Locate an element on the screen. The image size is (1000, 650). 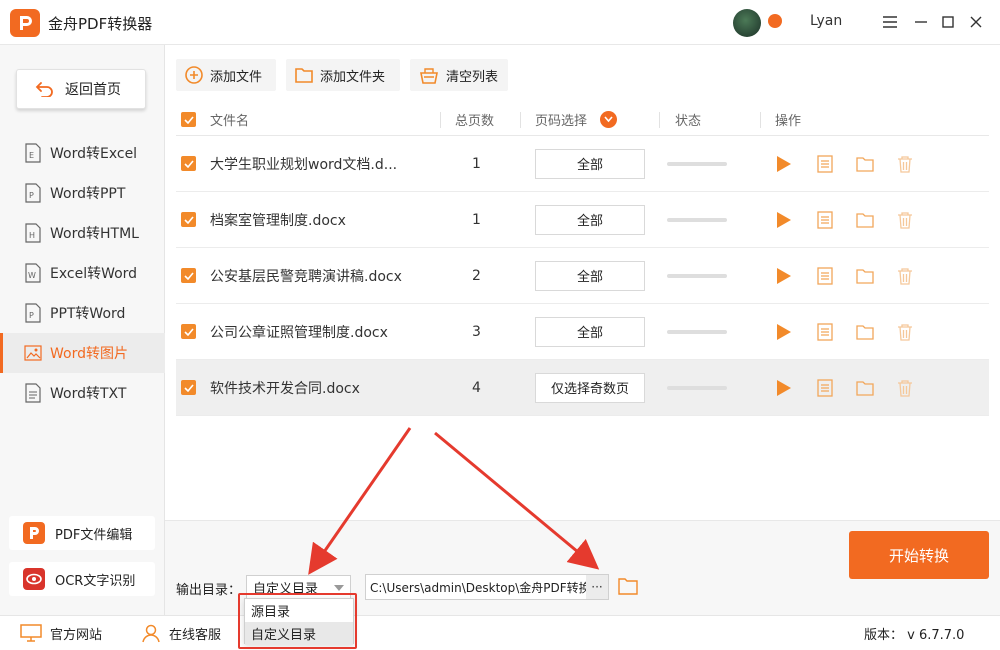
header-filename: 文件名 is located at coordinates (230, 121).